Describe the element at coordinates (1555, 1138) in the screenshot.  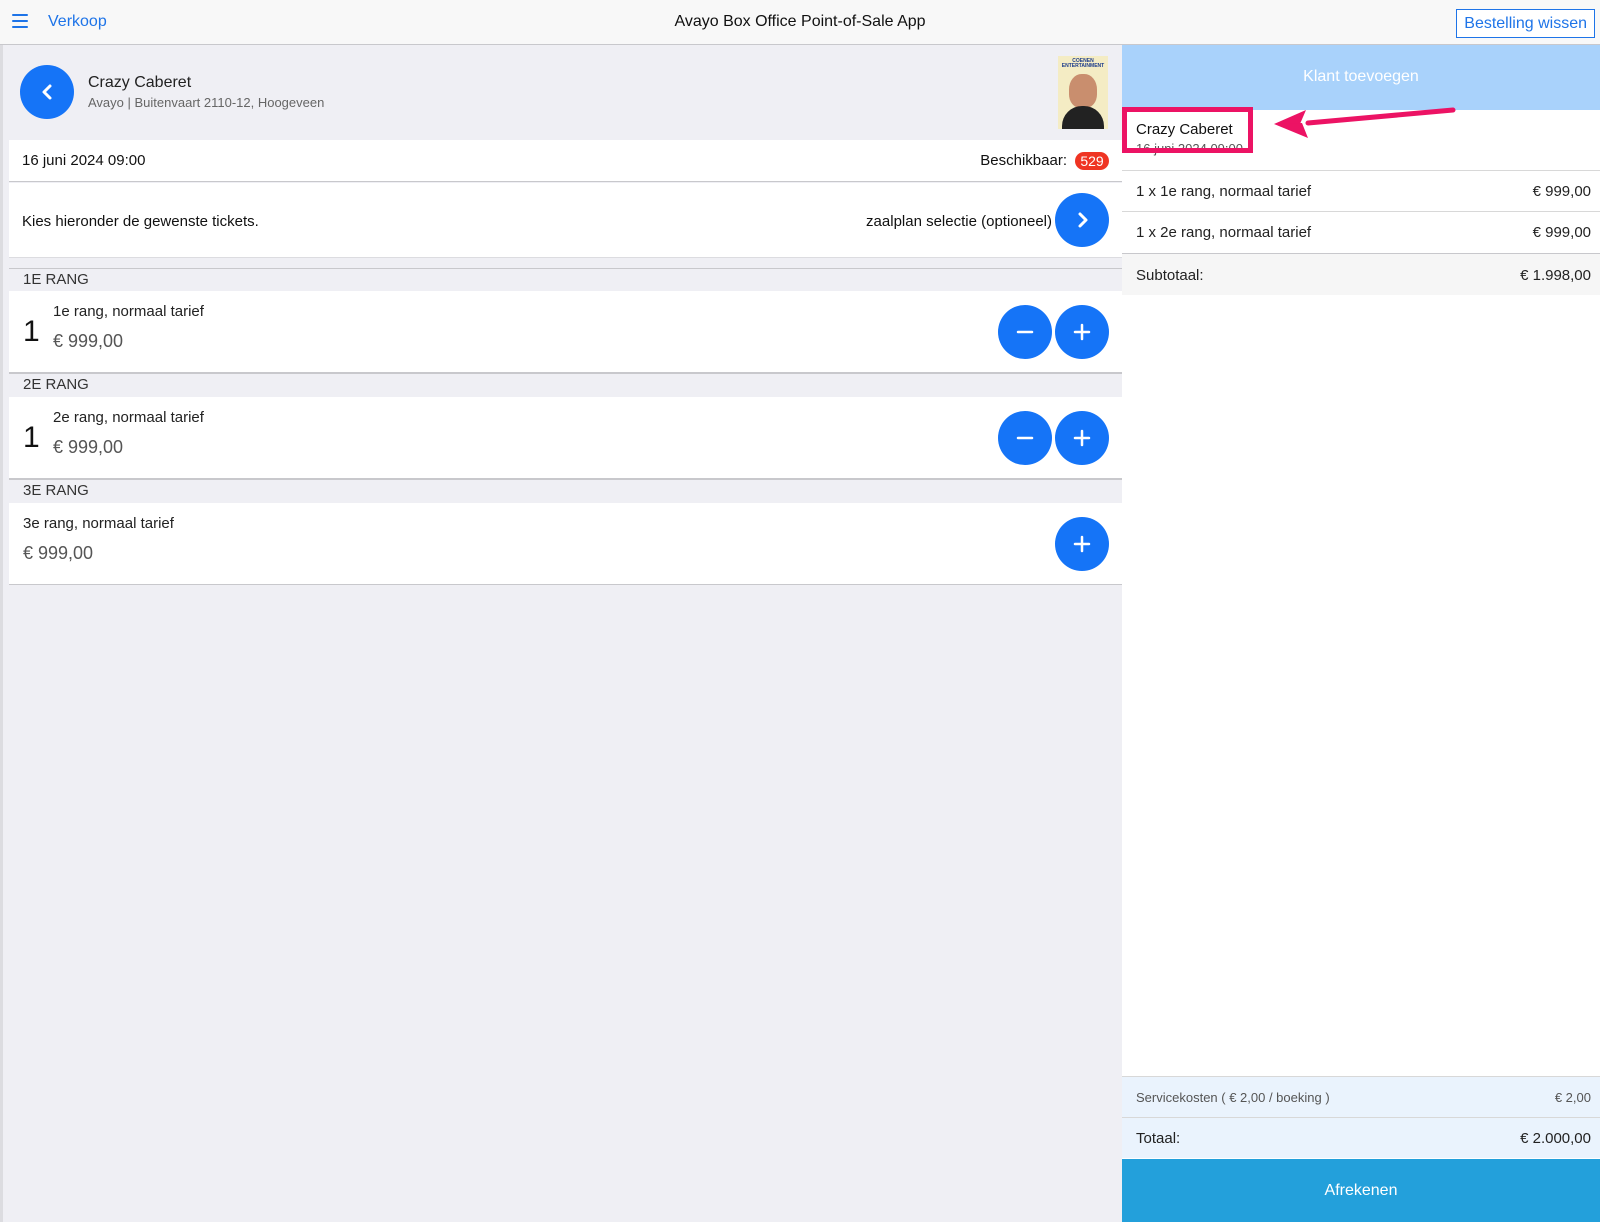
I see `total-value: € 2.000,00` at that location.